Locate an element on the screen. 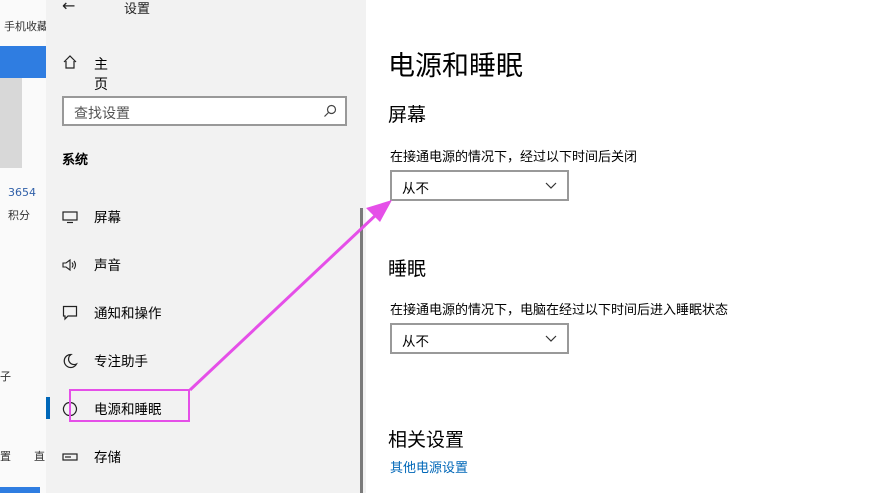 Image resolution: width=895 pixels, height=493 pixels. sleep-timeout-description: 在接通电源的情况下，电脑在经过以下时间后进入睡眠状态 is located at coordinates (559, 310).